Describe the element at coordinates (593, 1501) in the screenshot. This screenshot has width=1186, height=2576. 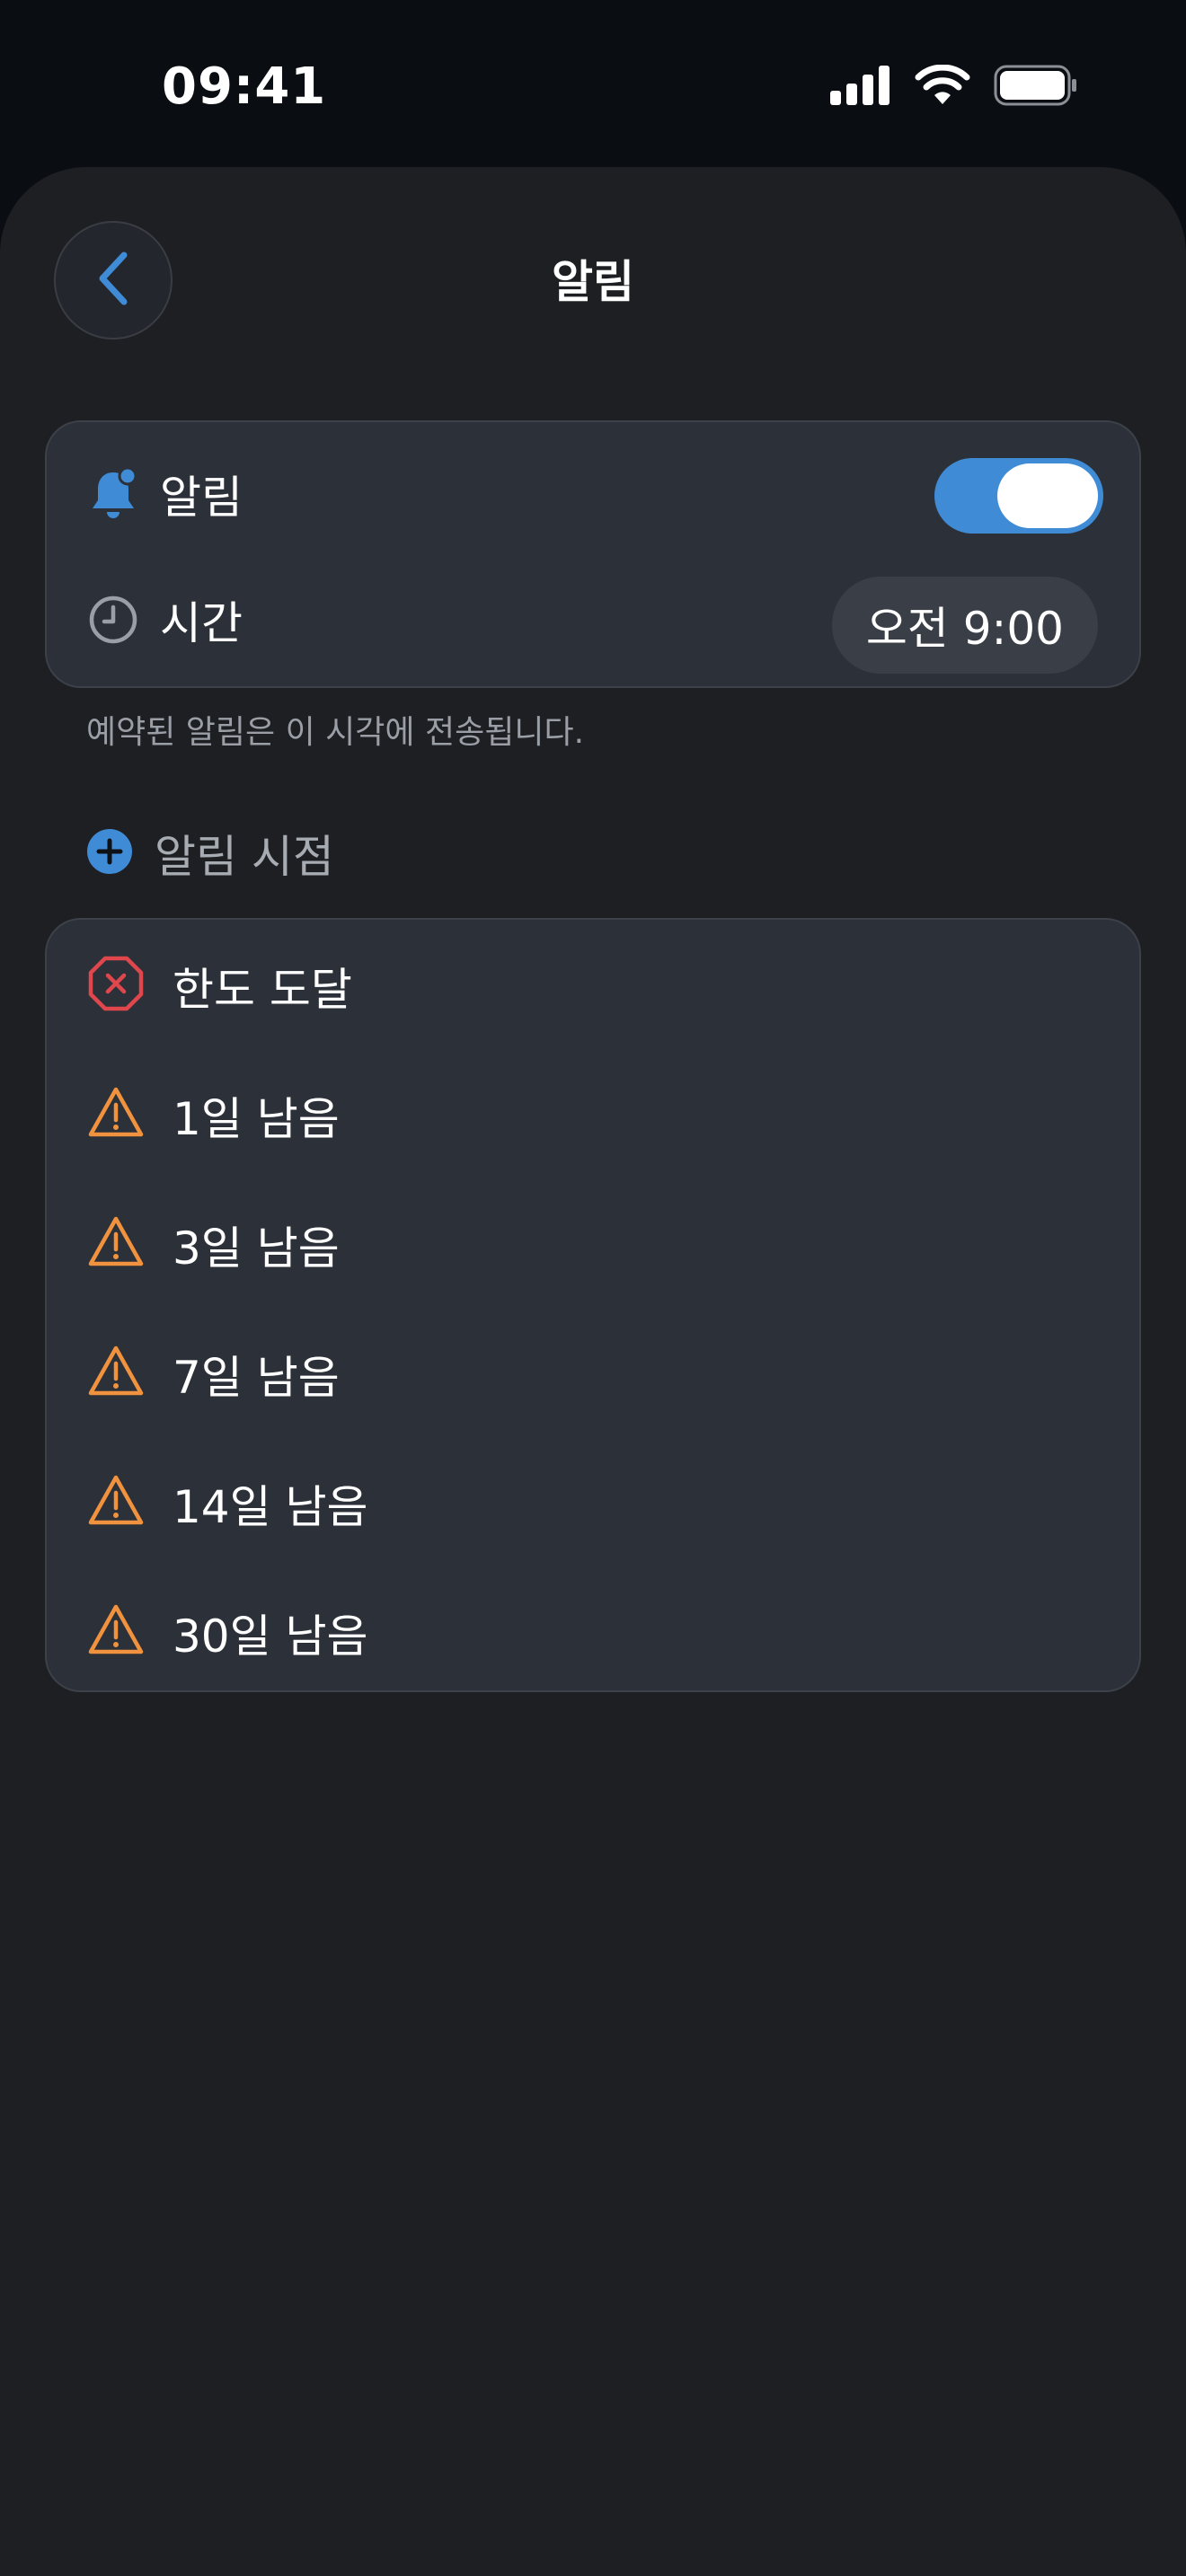
I see `list-item-14-days: 14일 남음` at that location.